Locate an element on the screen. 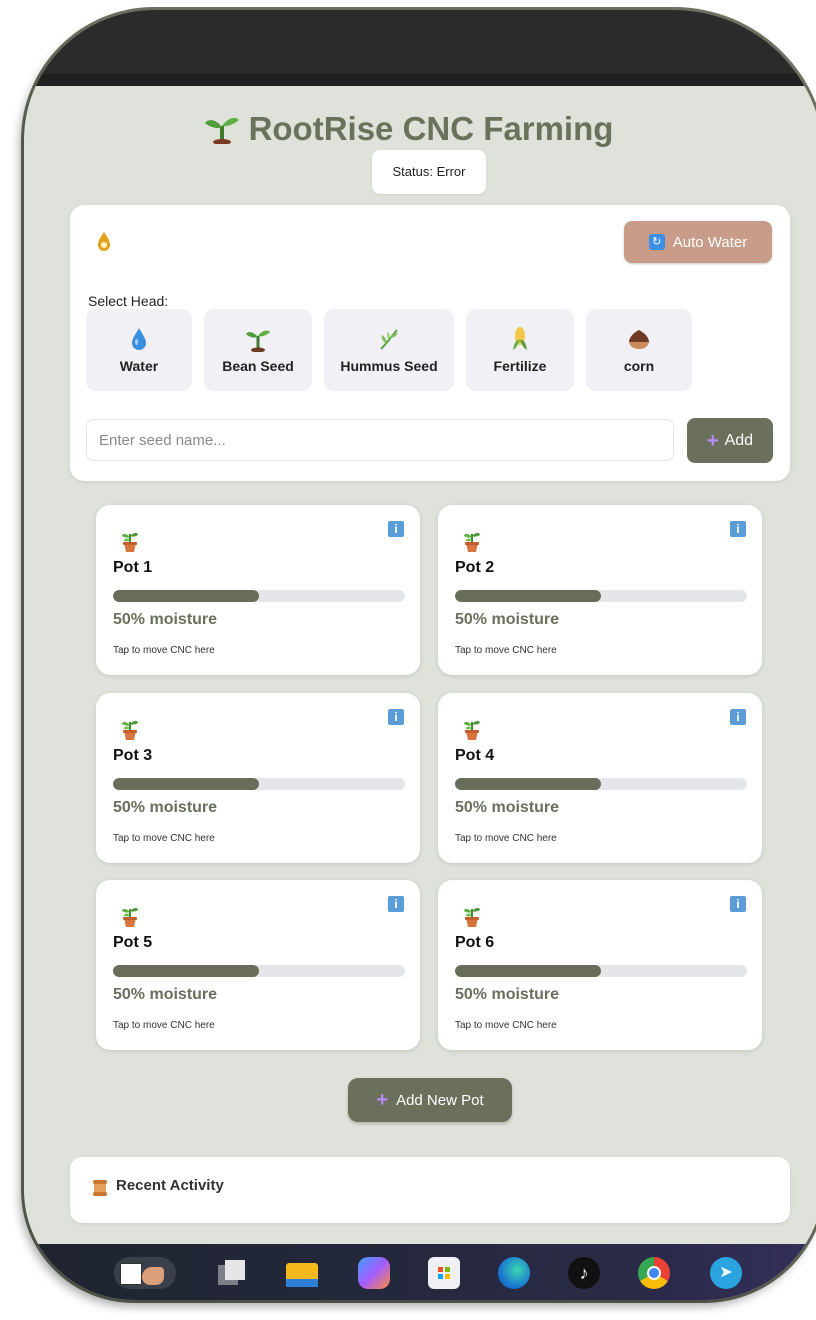 The width and height of the screenshot is (816, 1320). status-badge: Status: Error is located at coordinates (429, 172).